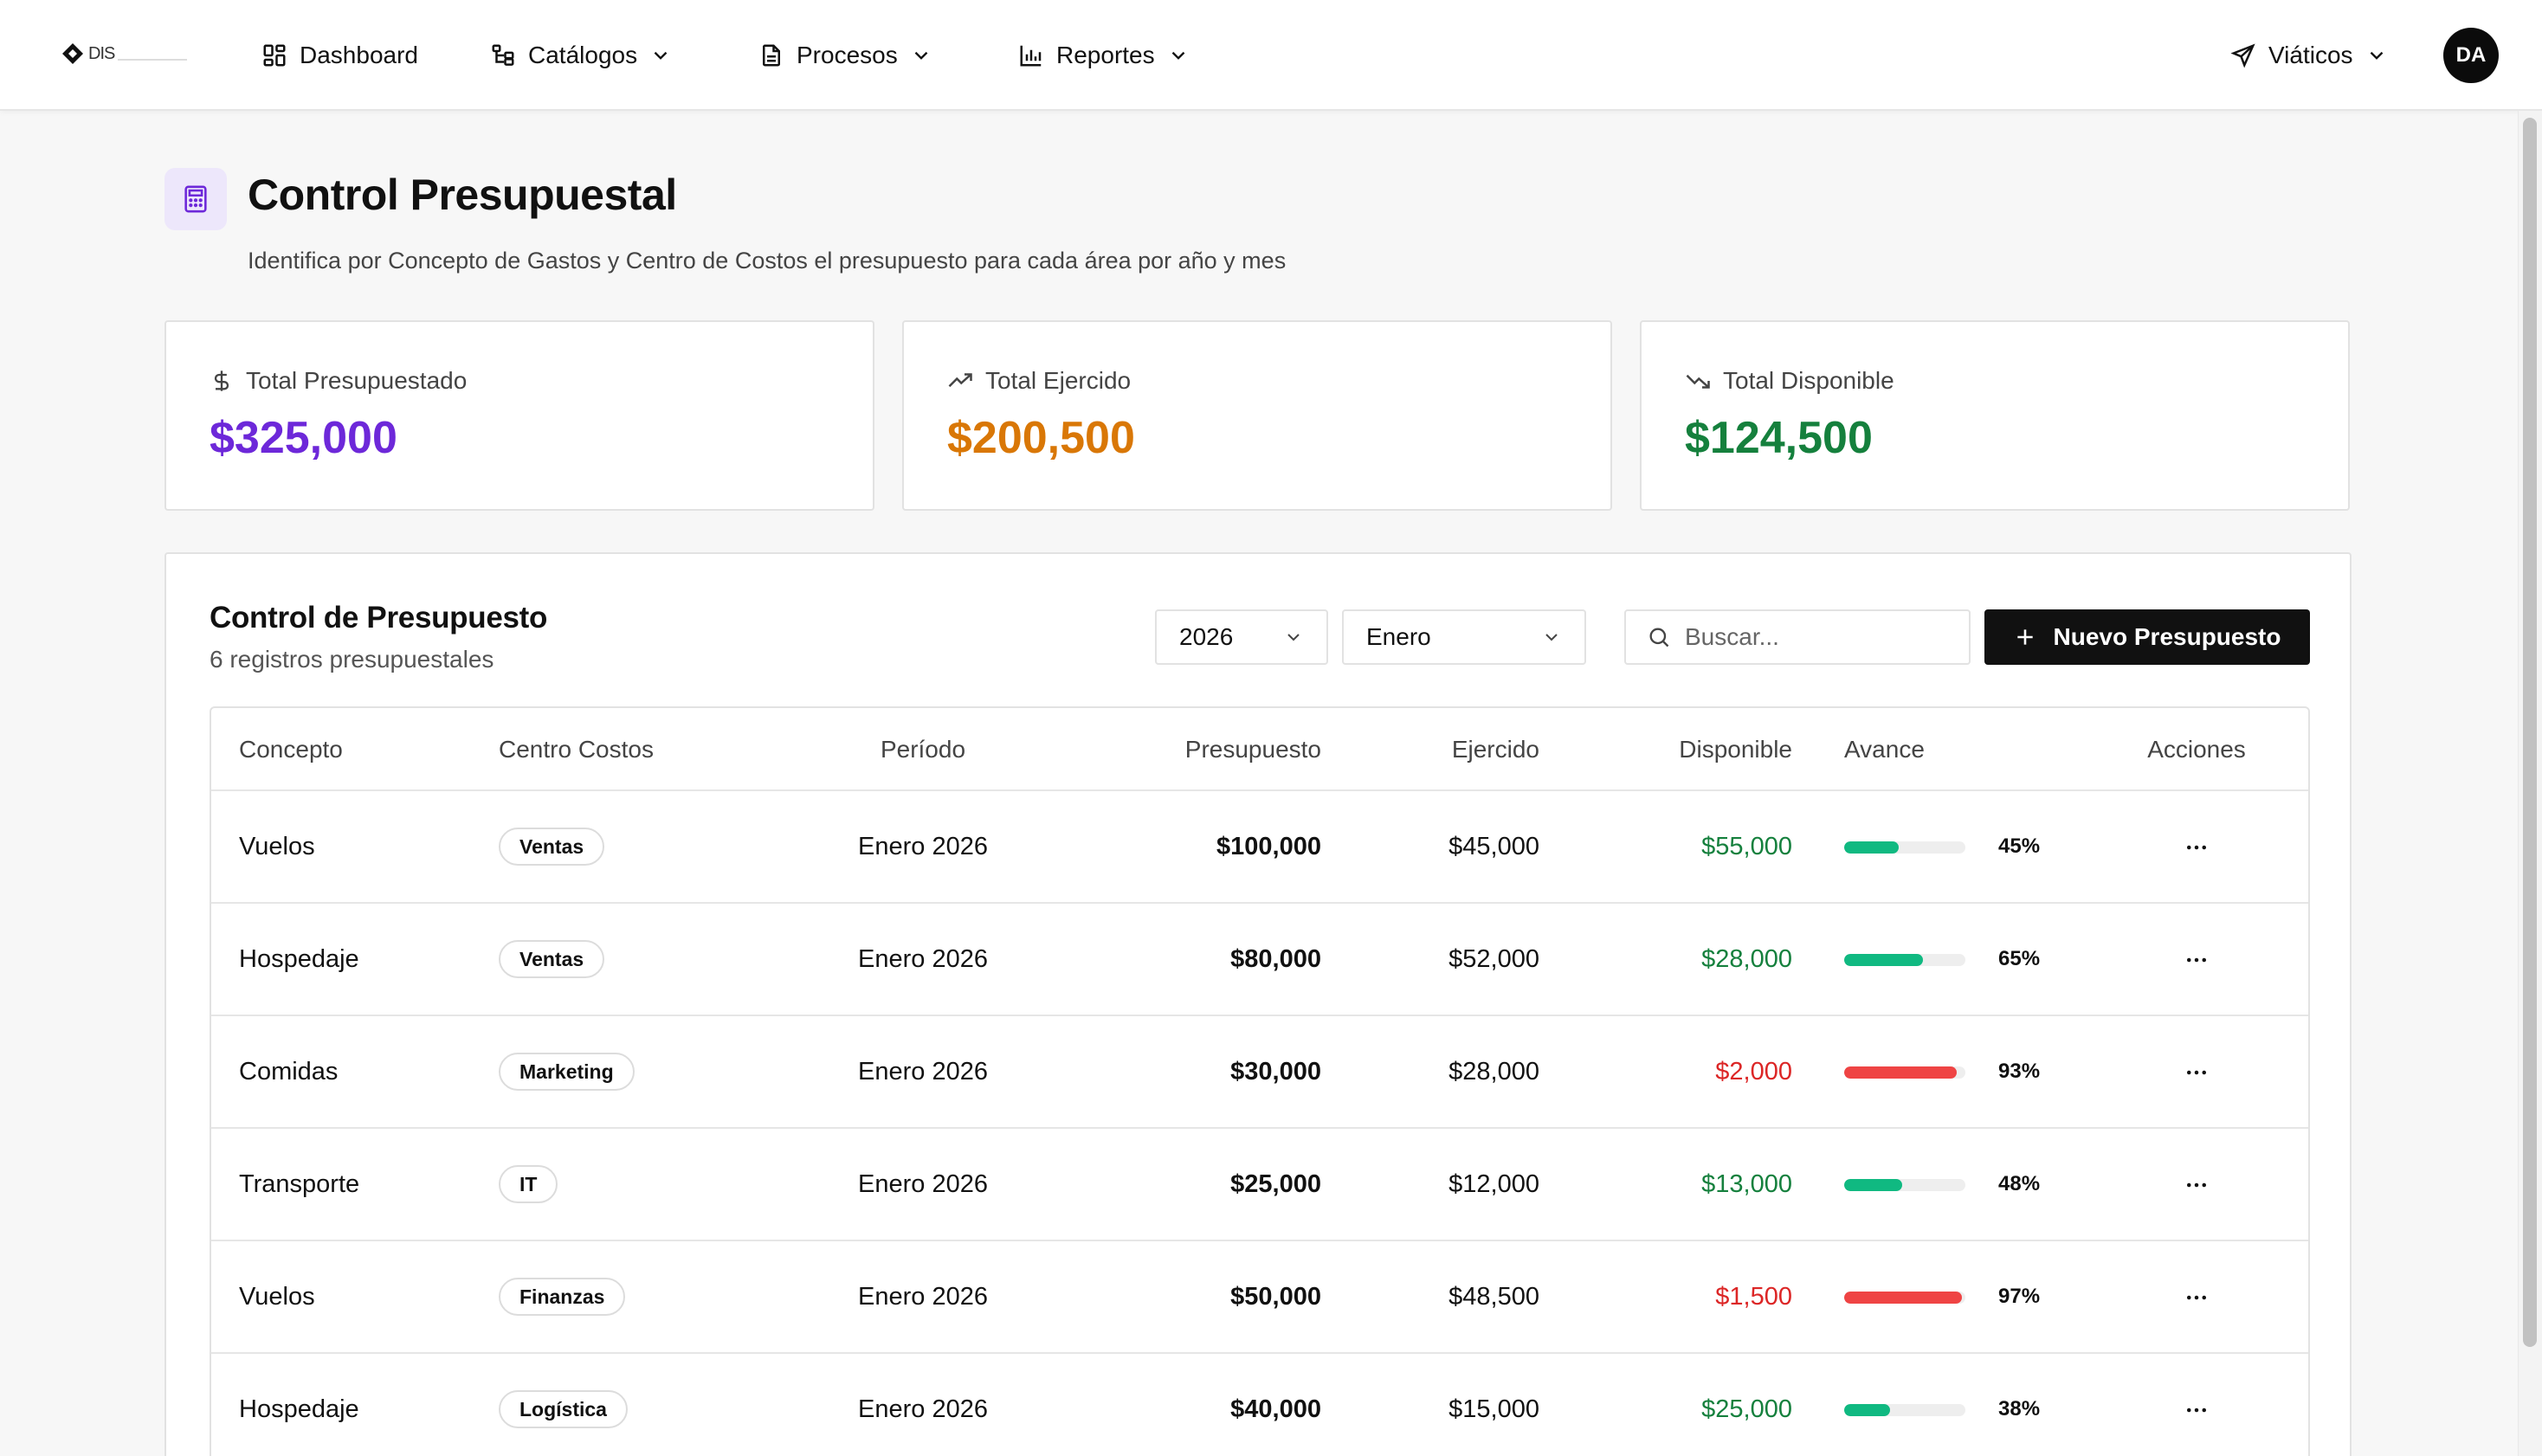  I want to click on col-ejercido: Ejercido, so click(1495, 749).